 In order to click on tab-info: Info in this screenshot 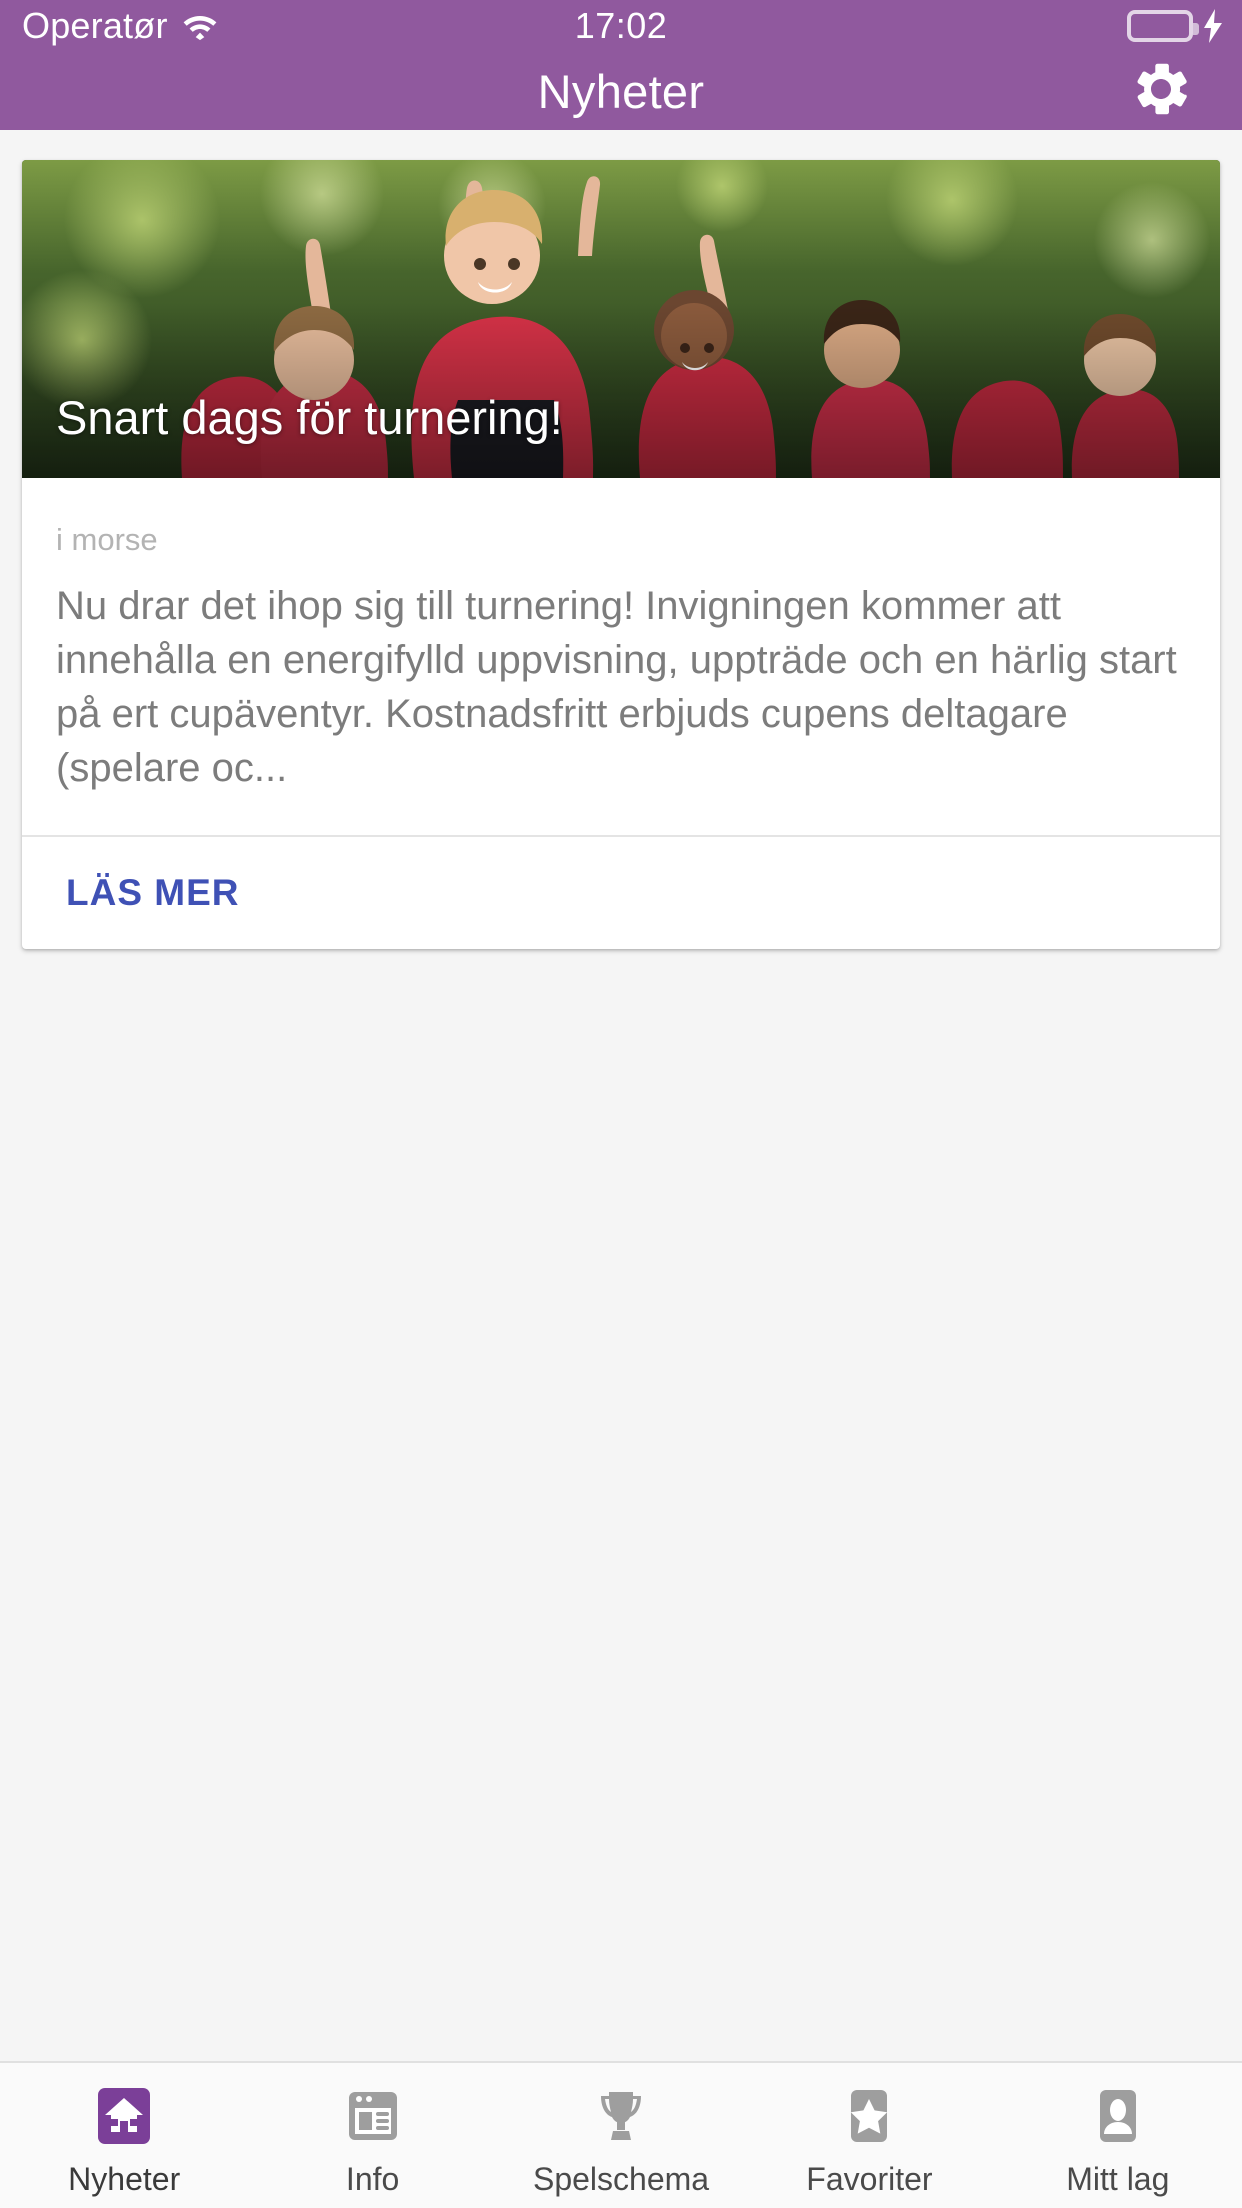, I will do `click(372, 2135)`.